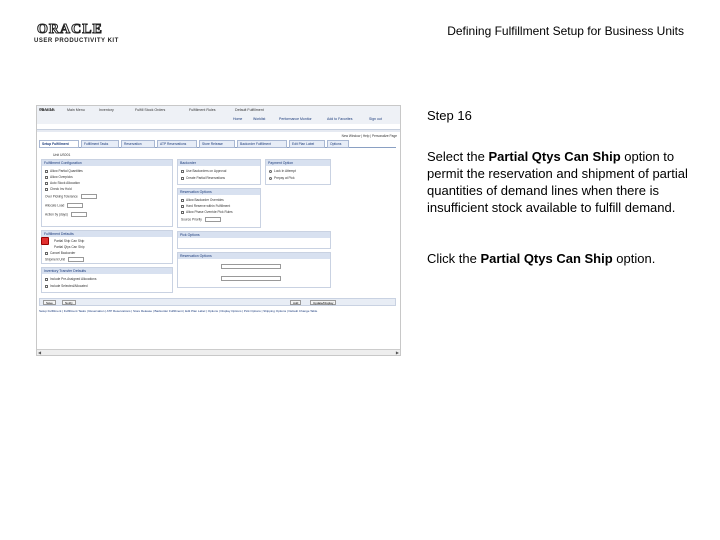  What do you see at coordinates (369, 136) in the screenshot?
I see `page-toolbar: New Window | Help | Personalize Page` at bounding box center [369, 136].